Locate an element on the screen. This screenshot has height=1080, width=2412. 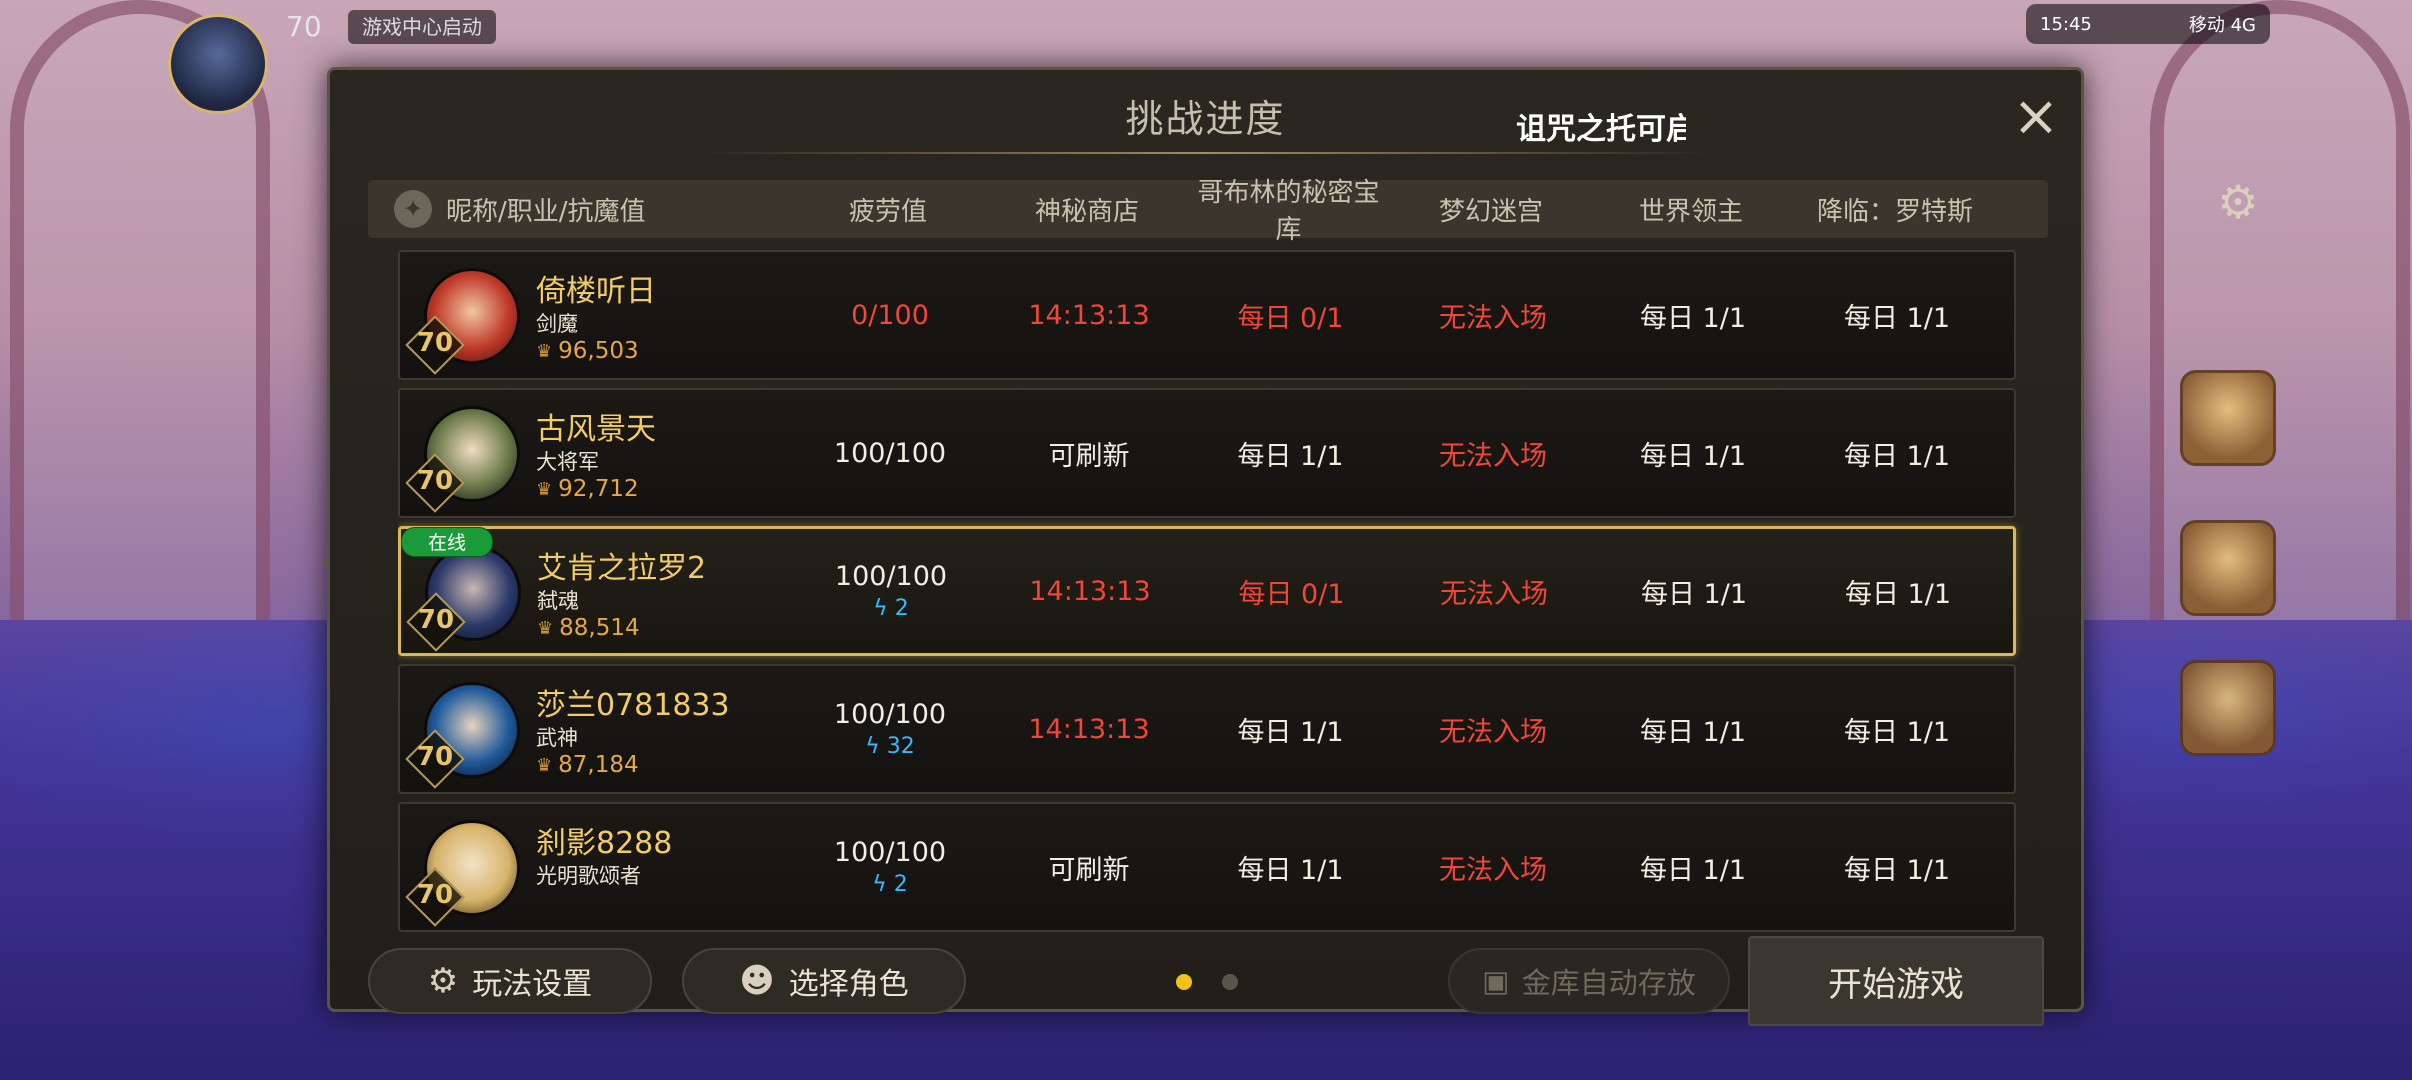
select-character-label: 选择角色 is located at coordinates (848, 984).